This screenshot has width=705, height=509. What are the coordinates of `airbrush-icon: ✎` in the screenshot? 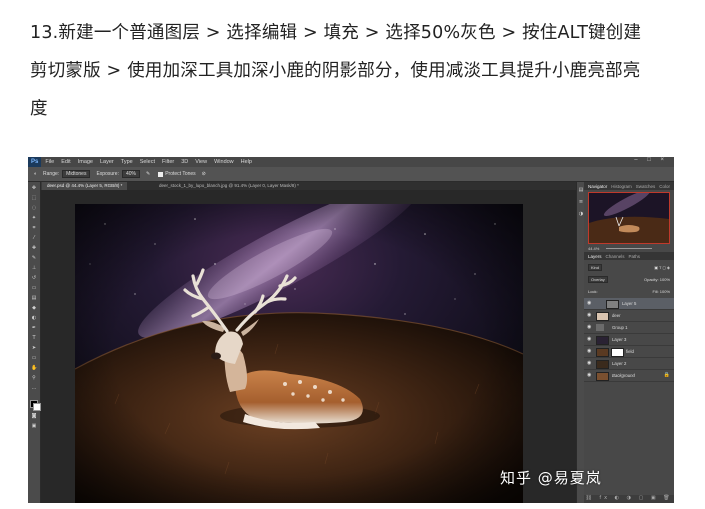 It's located at (148, 174).